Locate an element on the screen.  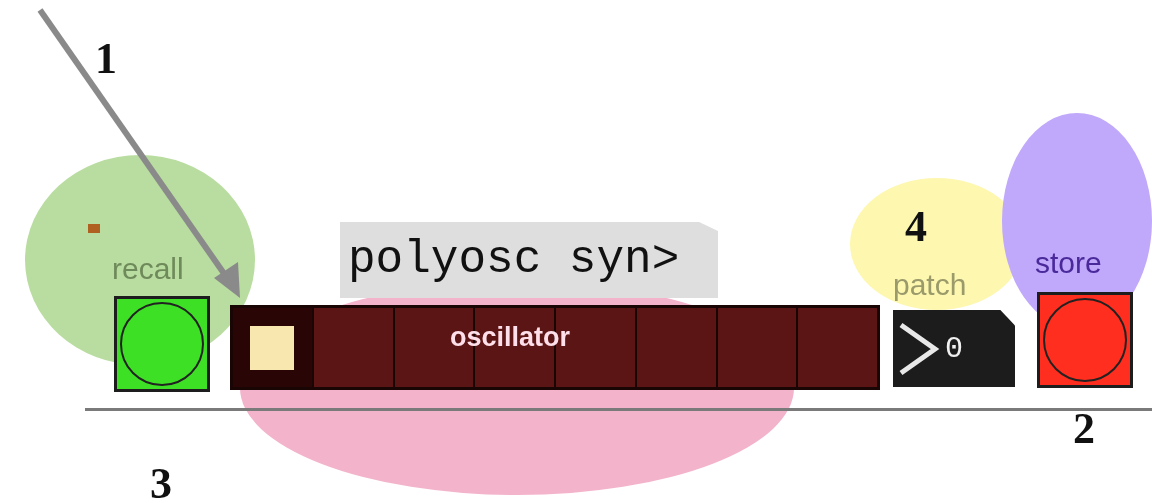
callout-number: 1 is located at coordinates (106, 59).